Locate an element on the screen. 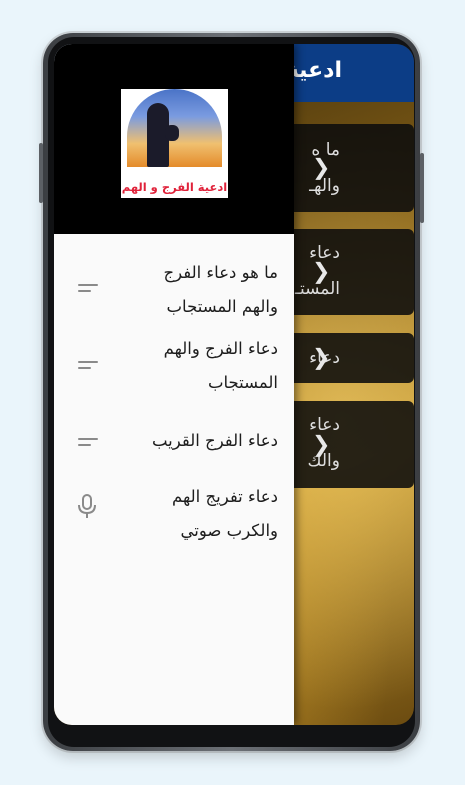  app-title: ادعية is located at coordinates (313, 70).